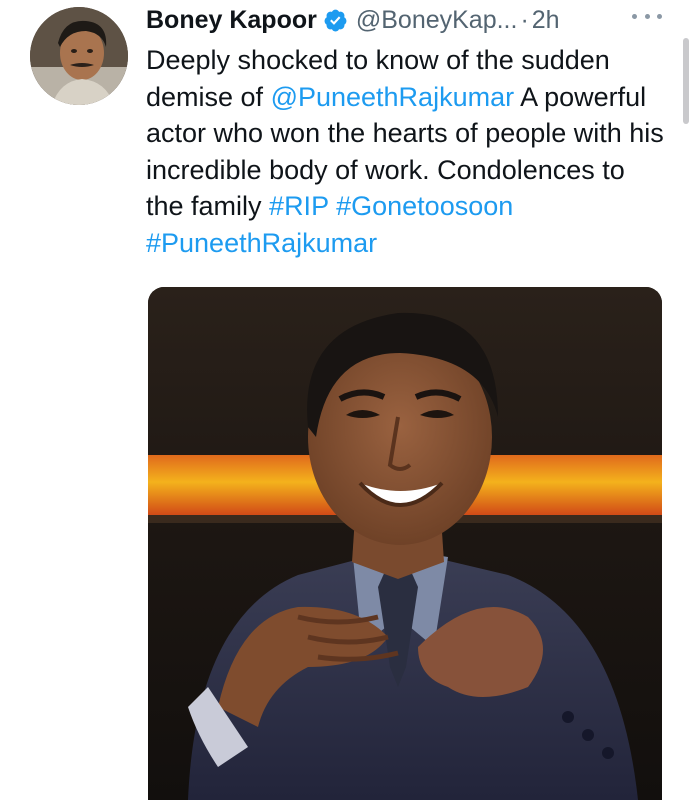 This screenshot has height=800, width=693. I want to click on ellipsis-icon, so click(647, 16).